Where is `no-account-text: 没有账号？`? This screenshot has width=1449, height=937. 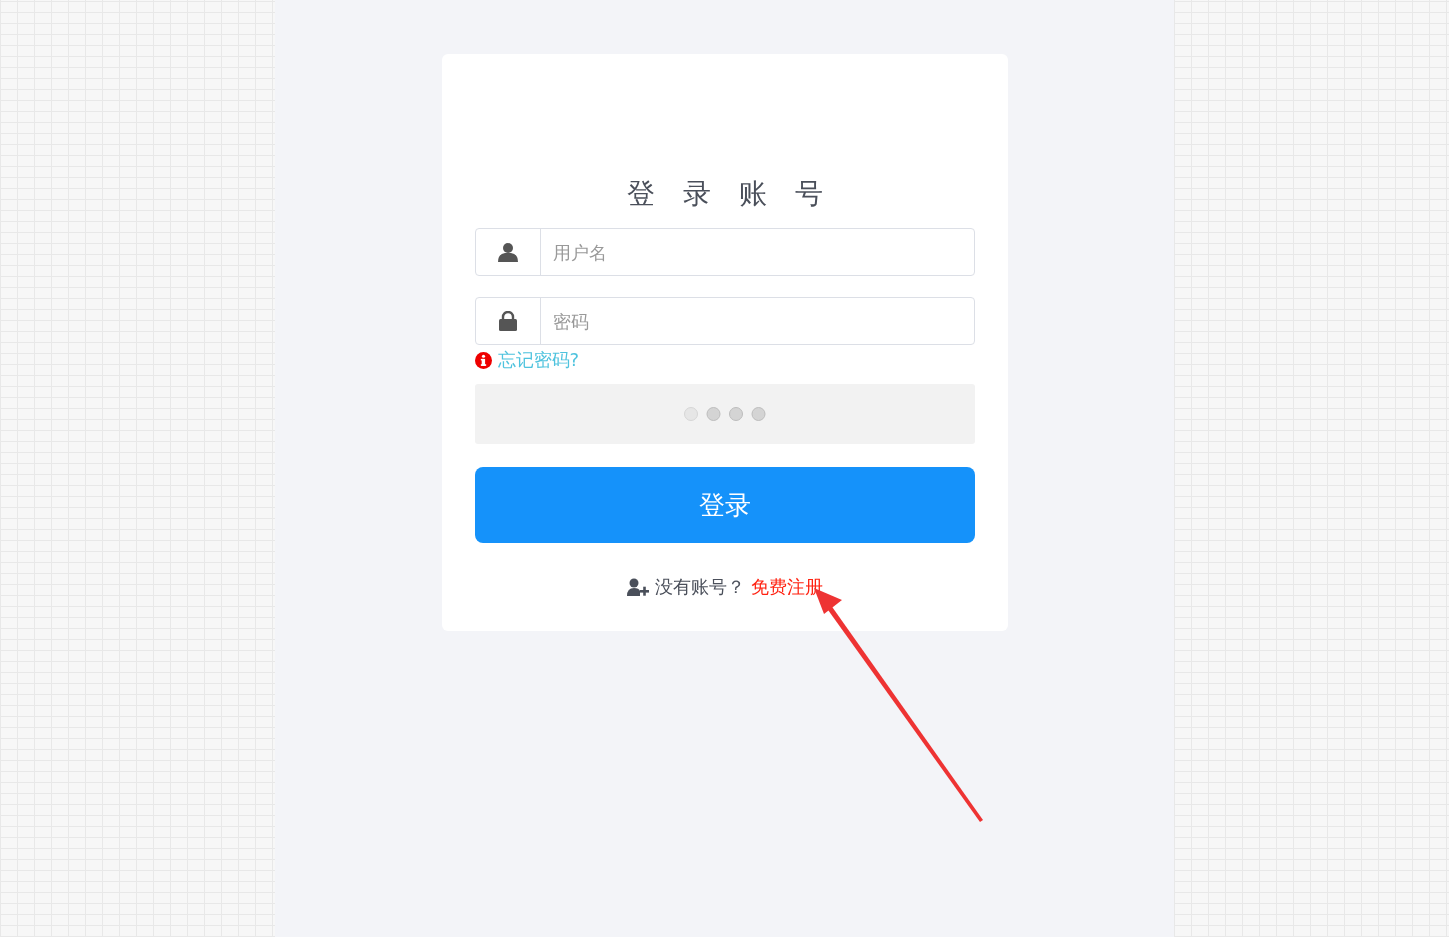 no-account-text: 没有账号？ is located at coordinates (699, 587).